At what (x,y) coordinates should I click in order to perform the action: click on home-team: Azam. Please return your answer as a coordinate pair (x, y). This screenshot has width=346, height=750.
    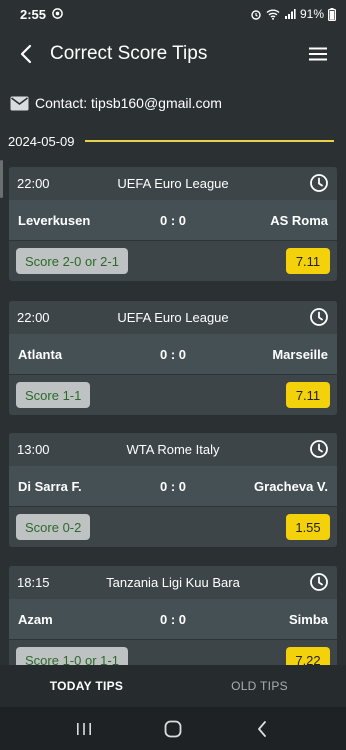
    Looking at the image, I should click on (35, 619).